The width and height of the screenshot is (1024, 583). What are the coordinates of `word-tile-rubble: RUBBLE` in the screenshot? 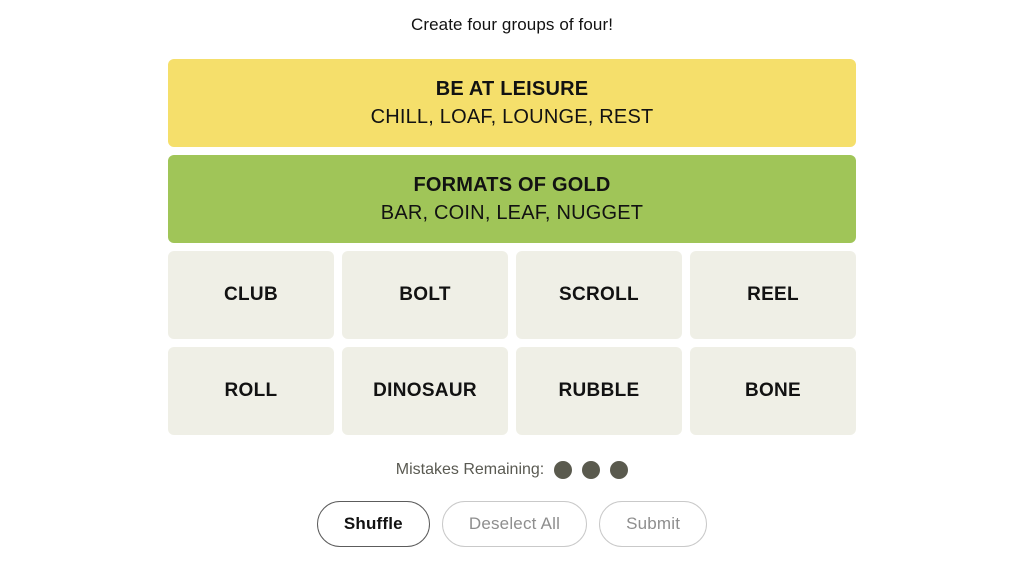 It's located at (599, 391).